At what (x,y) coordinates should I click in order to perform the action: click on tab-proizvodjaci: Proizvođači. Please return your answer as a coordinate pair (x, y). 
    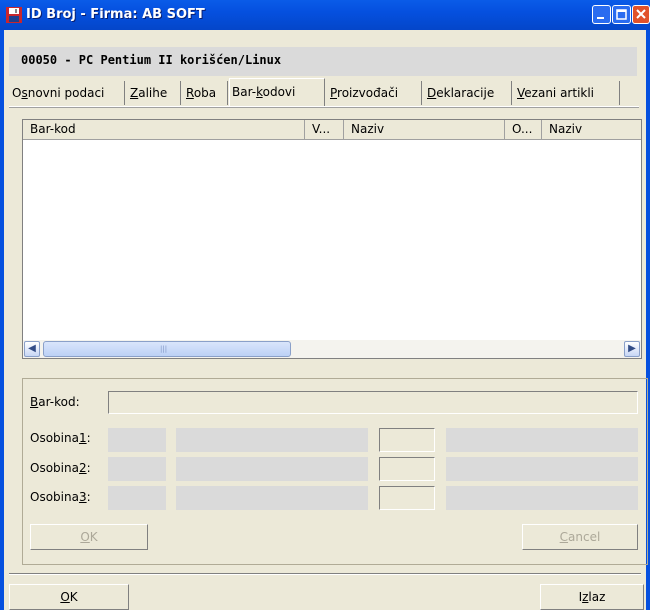
    Looking at the image, I should click on (375, 93).